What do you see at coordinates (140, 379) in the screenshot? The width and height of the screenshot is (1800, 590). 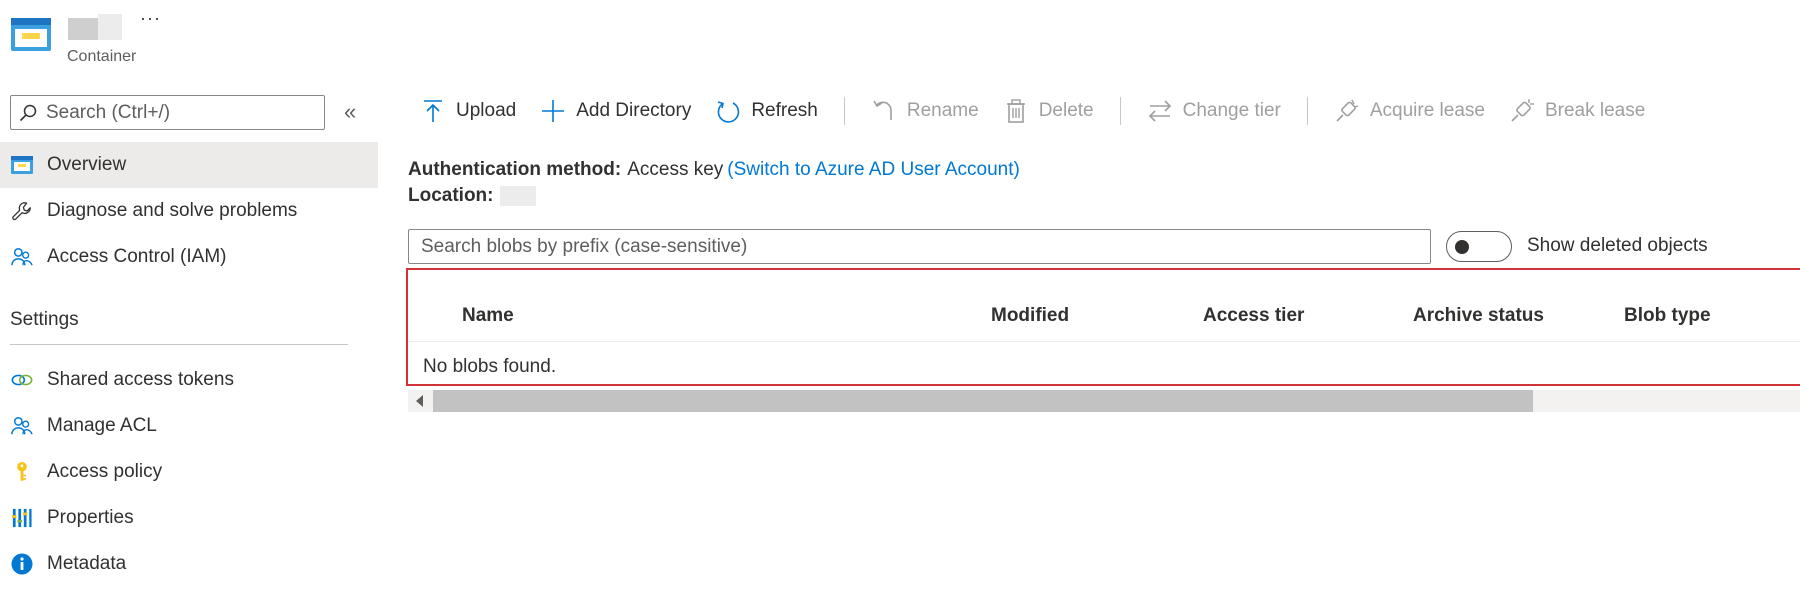 I see `sidebar-item-label: Shared access tokens` at bounding box center [140, 379].